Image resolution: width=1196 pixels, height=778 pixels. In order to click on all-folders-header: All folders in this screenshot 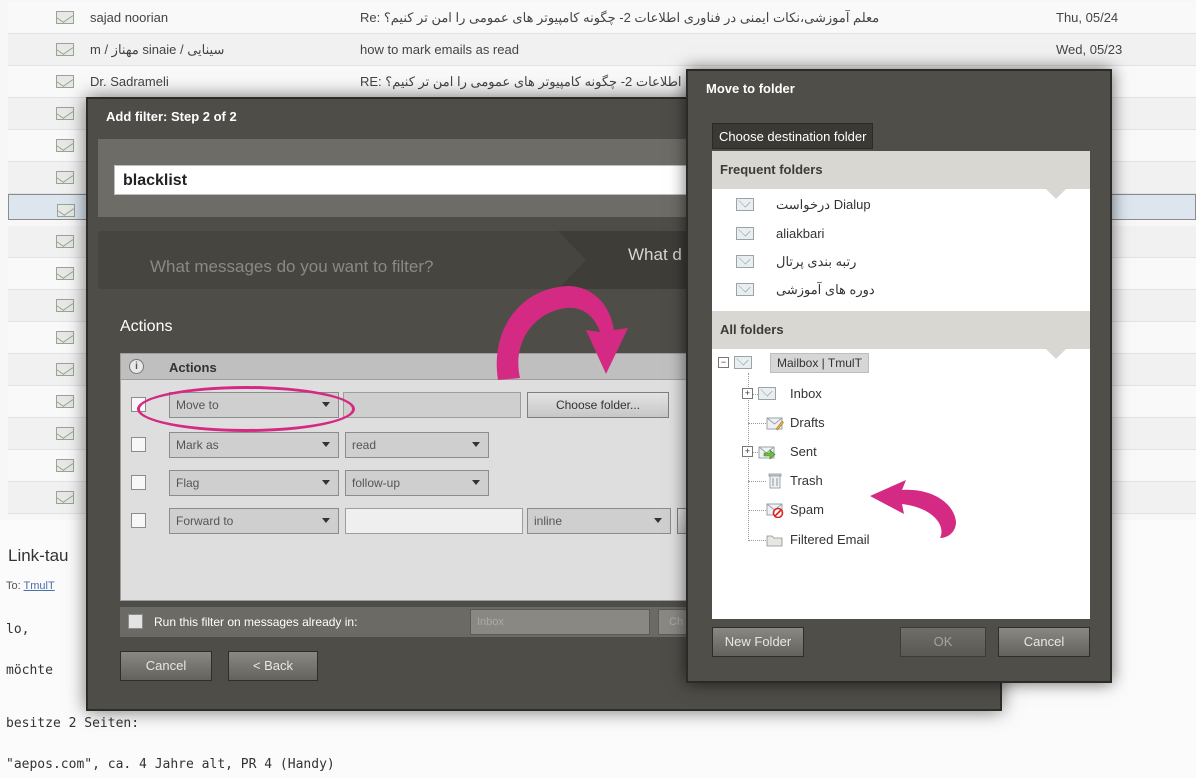, I will do `click(901, 335)`.